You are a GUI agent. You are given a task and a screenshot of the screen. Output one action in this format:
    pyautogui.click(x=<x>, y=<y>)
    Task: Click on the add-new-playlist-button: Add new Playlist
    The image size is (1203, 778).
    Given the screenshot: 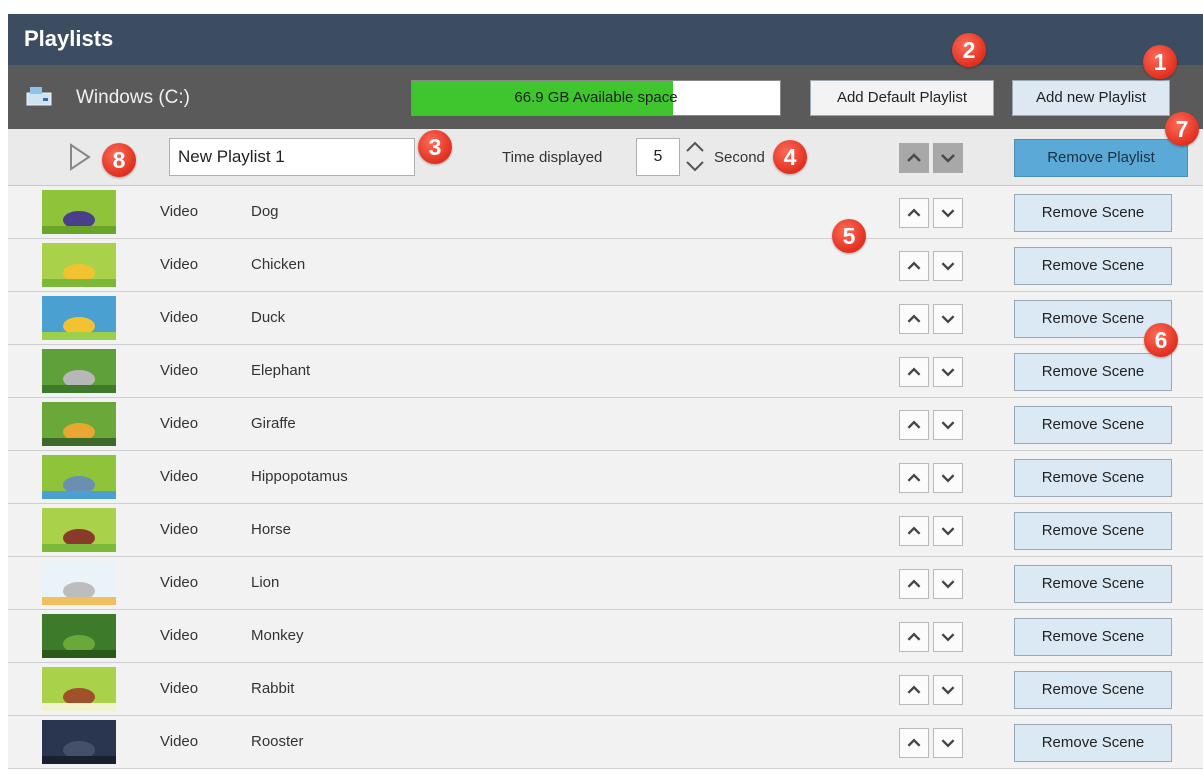 What is the action you would take?
    pyautogui.click(x=1091, y=98)
    